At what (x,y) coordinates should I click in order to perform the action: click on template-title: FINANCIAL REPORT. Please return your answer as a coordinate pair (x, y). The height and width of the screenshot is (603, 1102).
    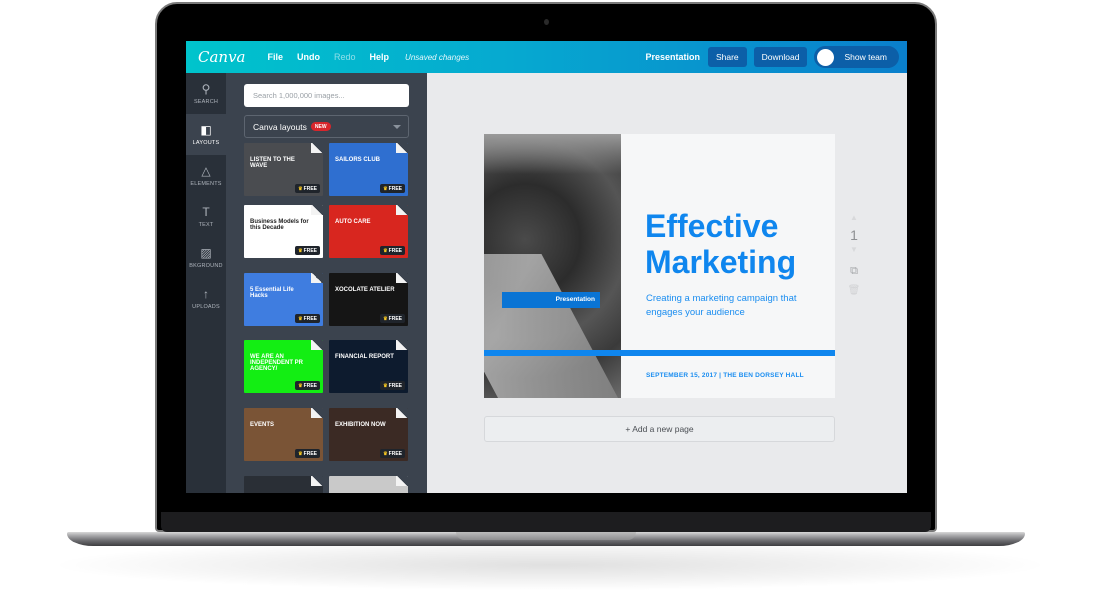
    Looking at the image, I should click on (364, 357).